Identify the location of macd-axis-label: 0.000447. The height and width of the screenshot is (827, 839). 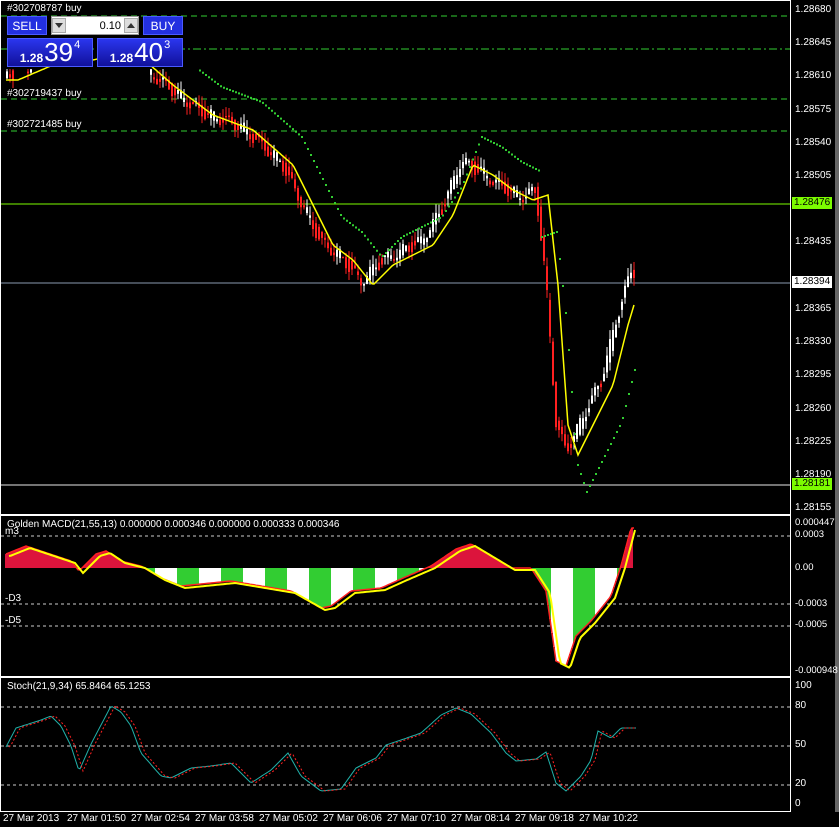
(815, 523).